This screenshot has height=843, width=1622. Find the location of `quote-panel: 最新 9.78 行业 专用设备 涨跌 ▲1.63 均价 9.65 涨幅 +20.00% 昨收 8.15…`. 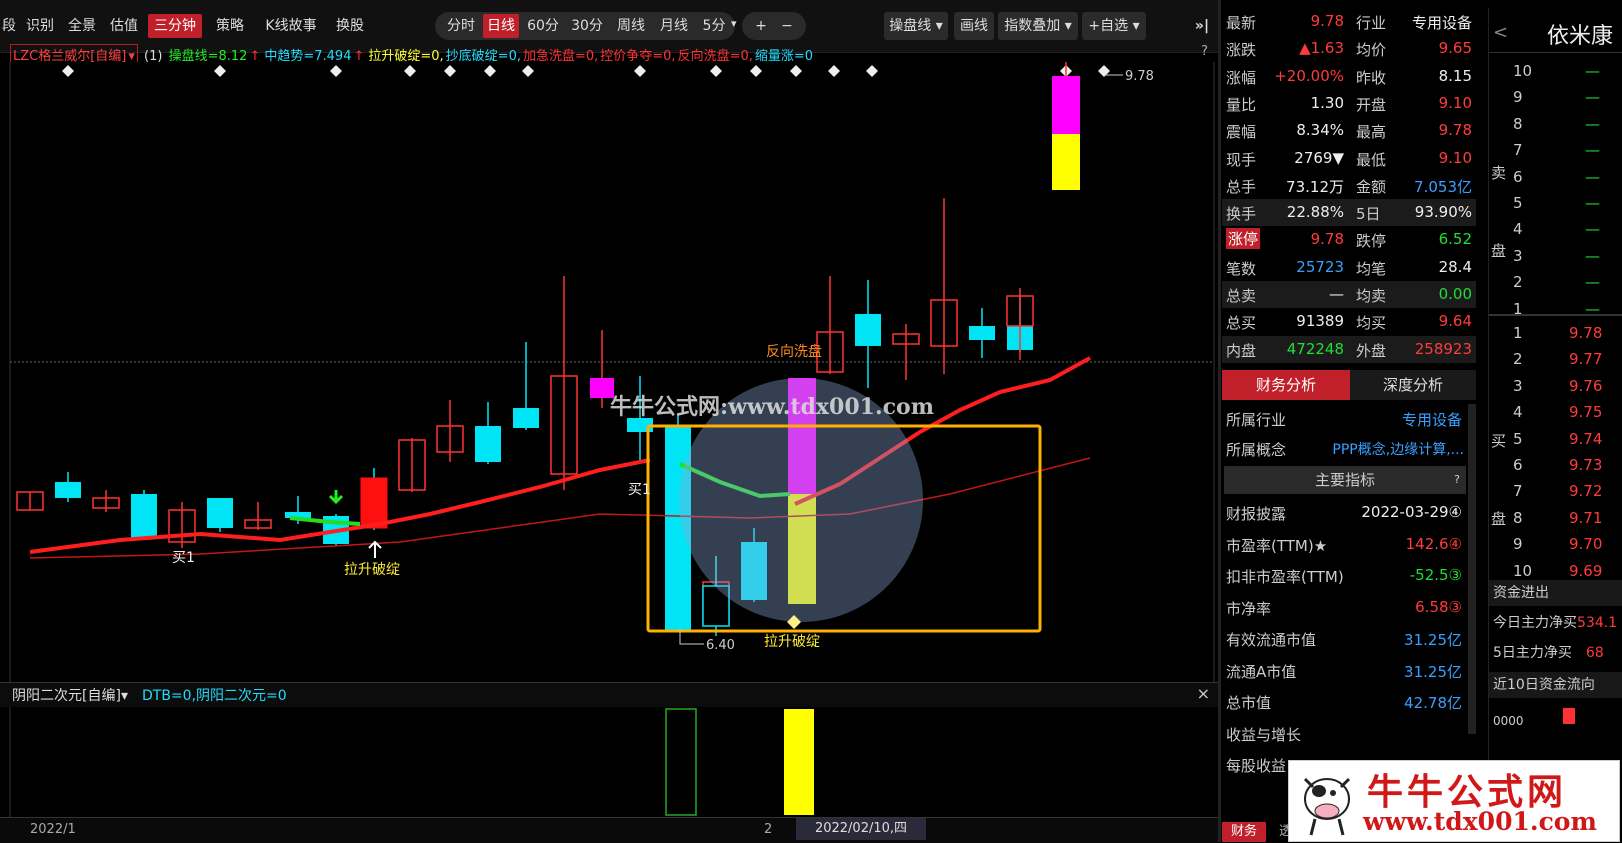

quote-panel: 最新 9.78 行业 专用设备 涨跌 ▲1.63 均价 9.65 涨幅 +20.00% 昨收 8.15… is located at coordinates (1349, 188).